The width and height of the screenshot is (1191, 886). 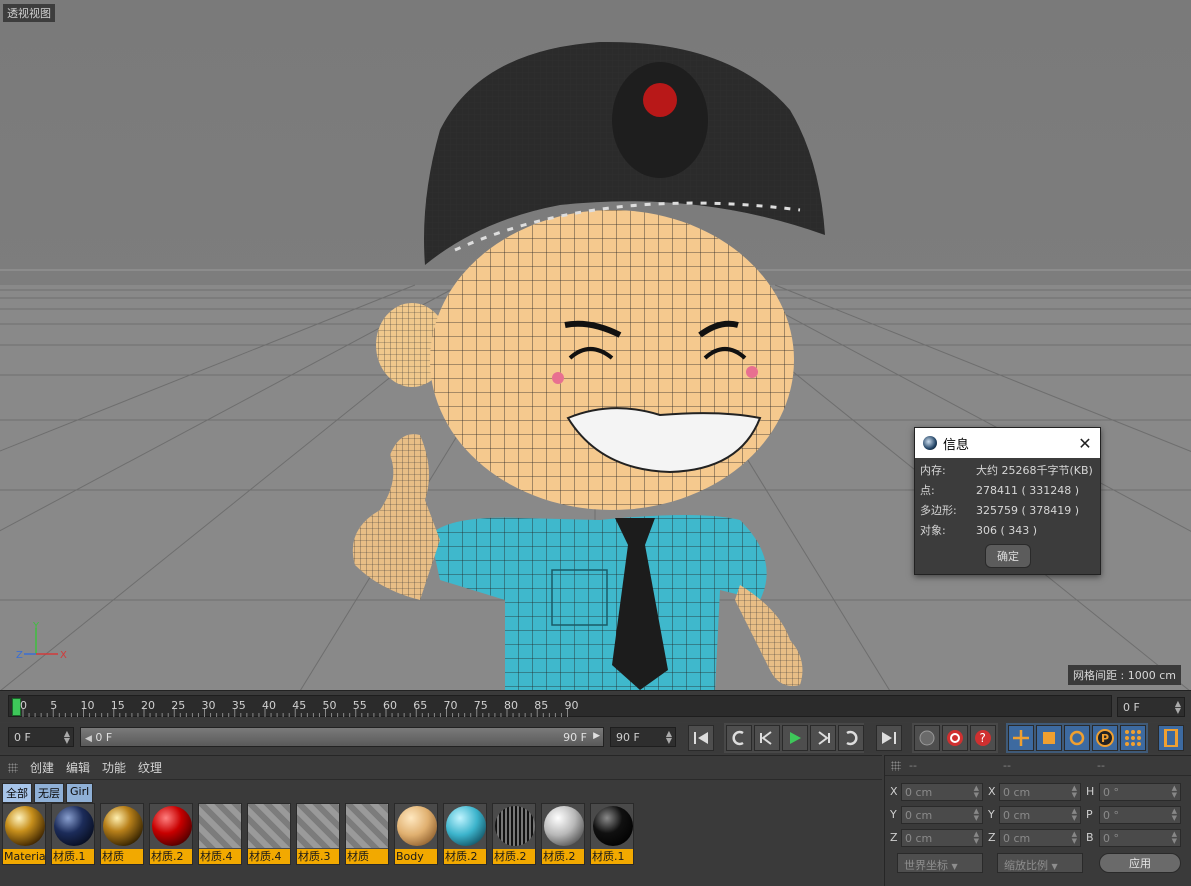 I want to click on ruler-tick-label: 40, so click(x=269, y=705).